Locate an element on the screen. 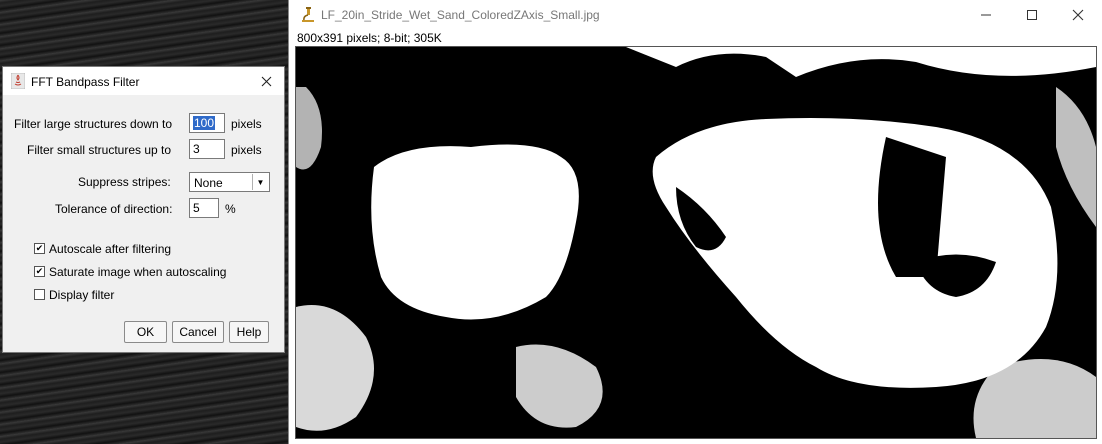 The width and height of the screenshot is (1102, 444). java-icon is located at coordinates (18, 81).